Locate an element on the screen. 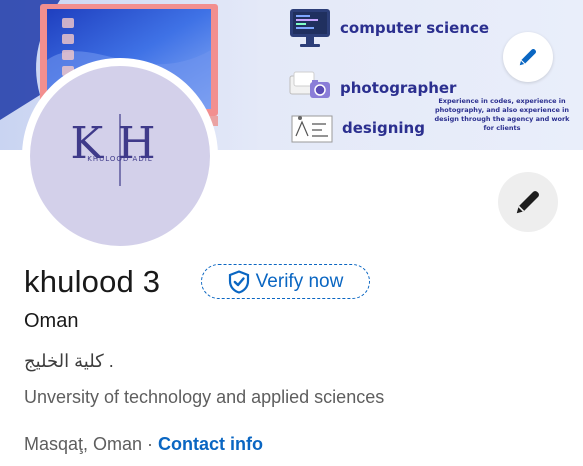  banner-skill-designing: designing is located at coordinates (357, 128).